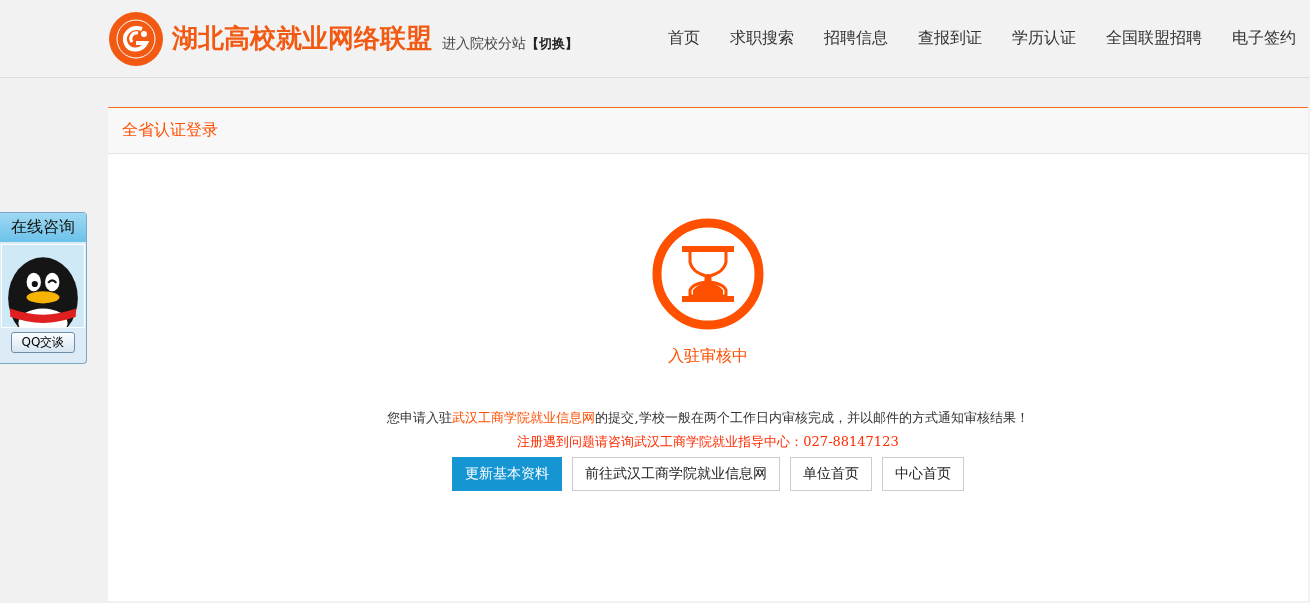  I want to click on nav-link: 全国联盟招聘, so click(1154, 38).